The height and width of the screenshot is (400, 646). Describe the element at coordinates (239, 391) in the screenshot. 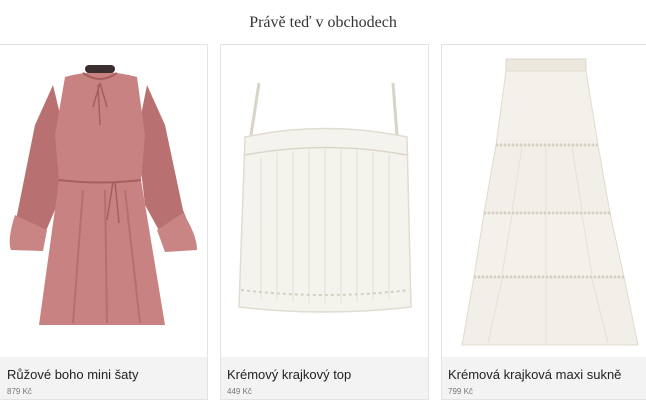

I see `product-price: 449 Kč` at that location.